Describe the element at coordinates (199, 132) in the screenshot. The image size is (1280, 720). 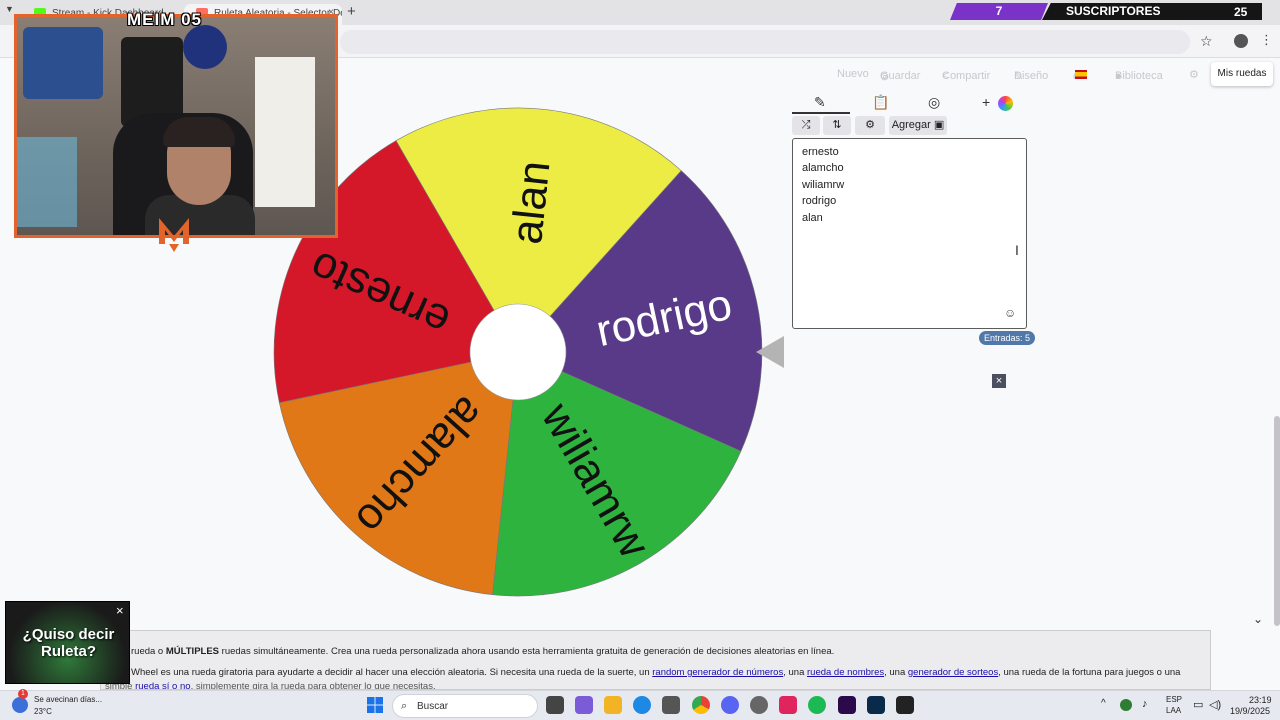
I see `streamer-hair` at that location.